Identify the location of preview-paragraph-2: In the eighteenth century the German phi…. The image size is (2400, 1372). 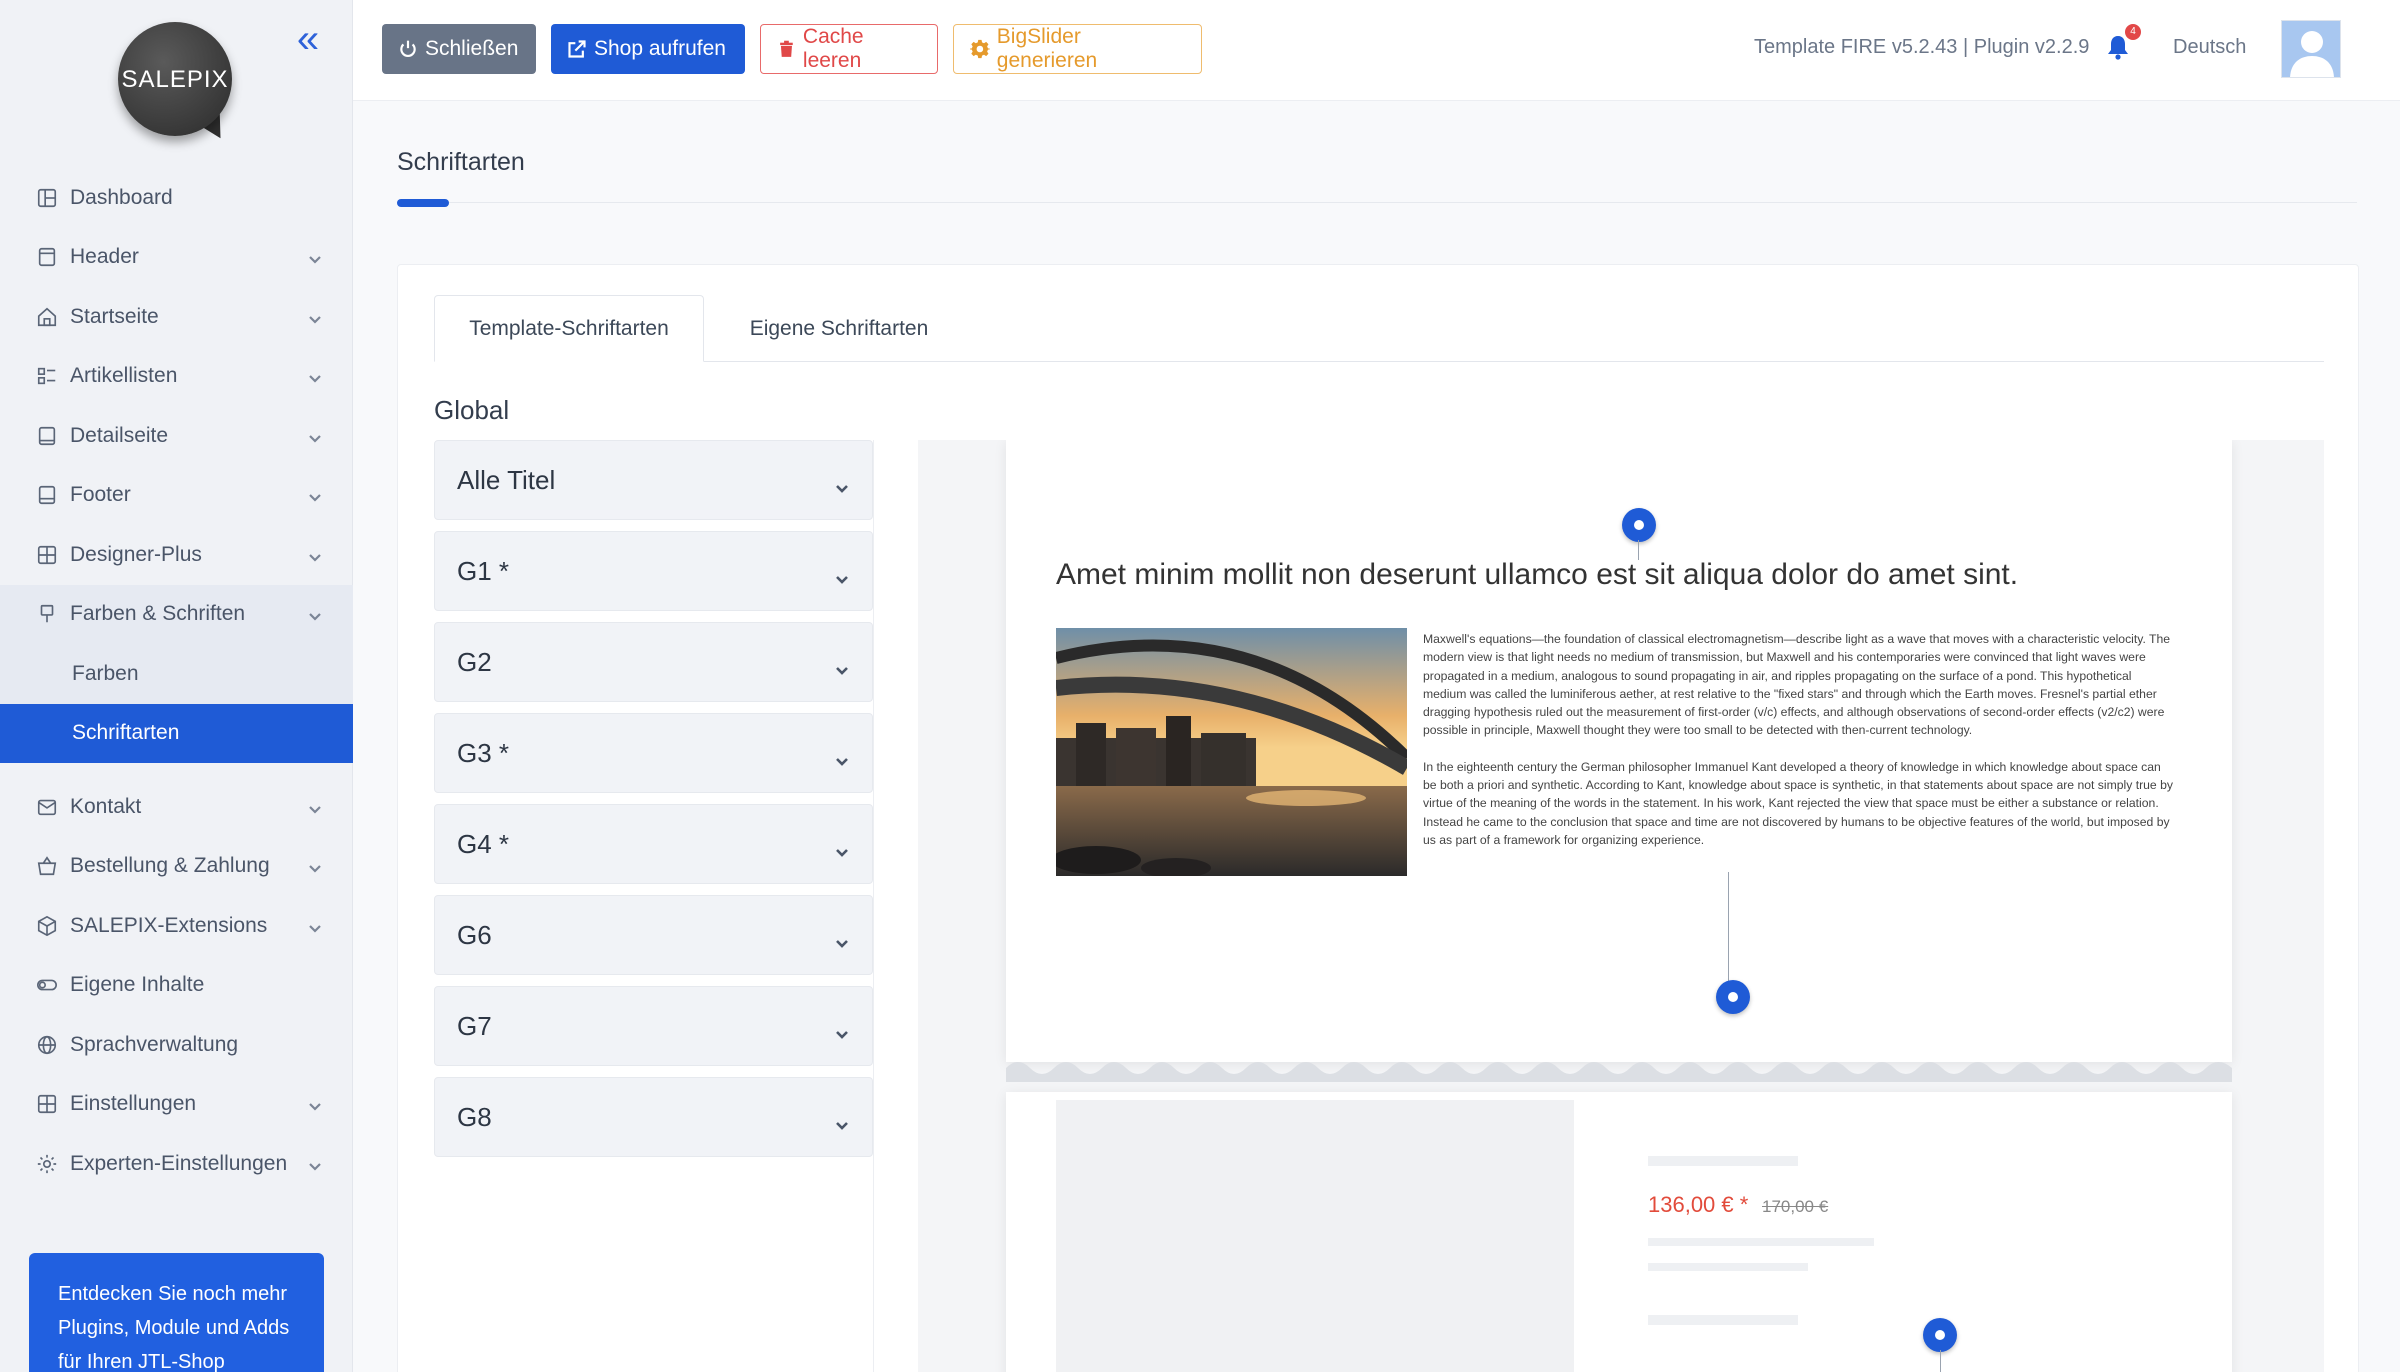
(1798, 803).